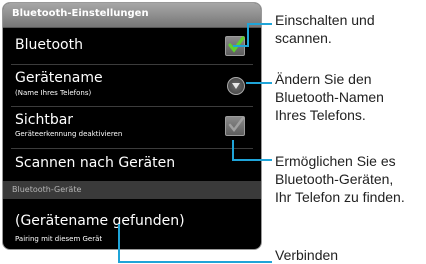 This screenshot has height=264, width=426. What do you see at coordinates (323, 79) in the screenshot?
I see `annotation-line: Ändern Sie den` at bounding box center [323, 79].